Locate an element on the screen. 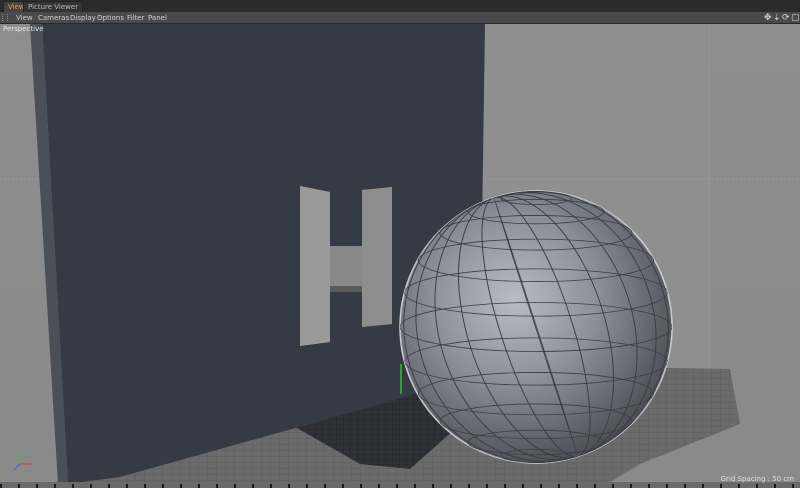 This screenshot has width=800, height=488. menu-panel: Panel is located at coordinates (157, 18).